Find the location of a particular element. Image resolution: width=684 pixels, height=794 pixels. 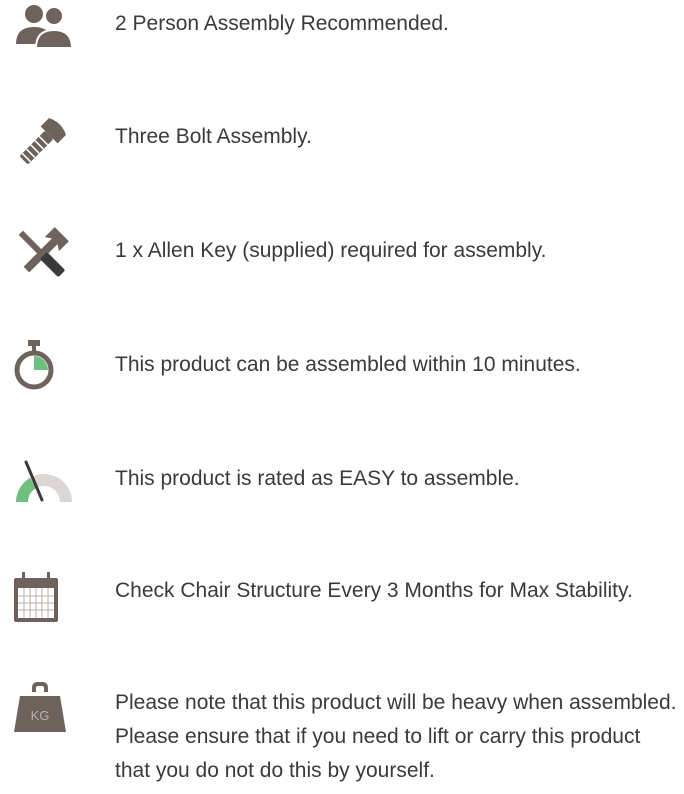

weight-icon-label: KG is located at coordinates (40, 715).